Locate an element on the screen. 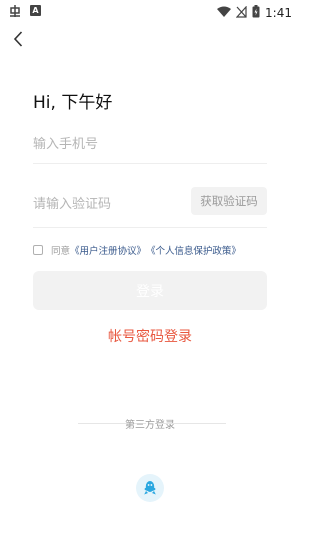  wifi-icon is located at coordinates (224, 12).